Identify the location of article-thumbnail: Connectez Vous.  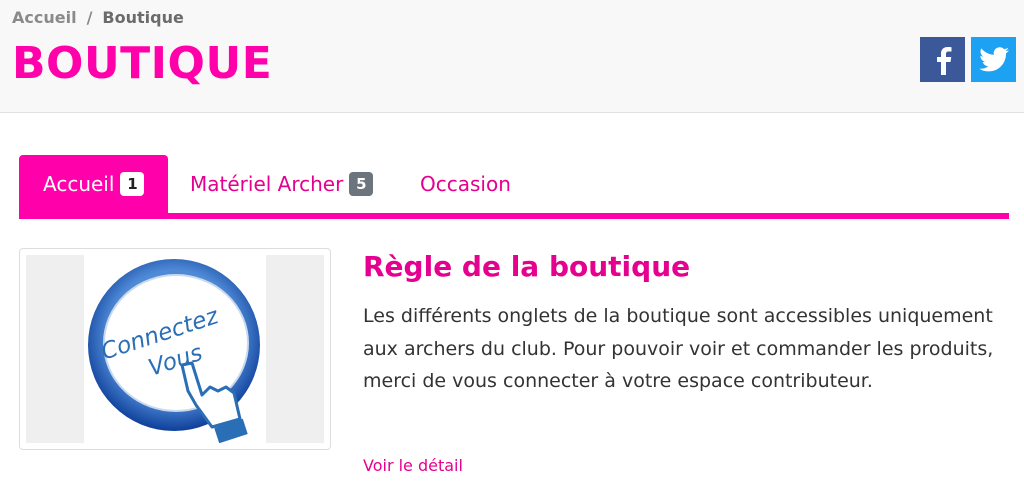
(175, 349).